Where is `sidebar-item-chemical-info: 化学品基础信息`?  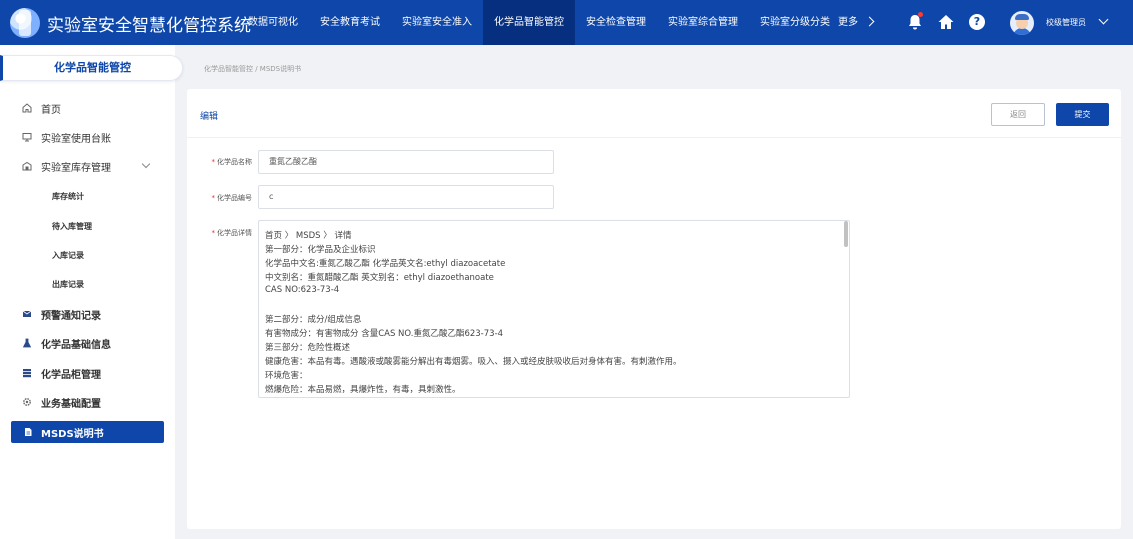
sidebar-item-chemical-info: 化学品基础信息 is located at coordinates (87, 343).